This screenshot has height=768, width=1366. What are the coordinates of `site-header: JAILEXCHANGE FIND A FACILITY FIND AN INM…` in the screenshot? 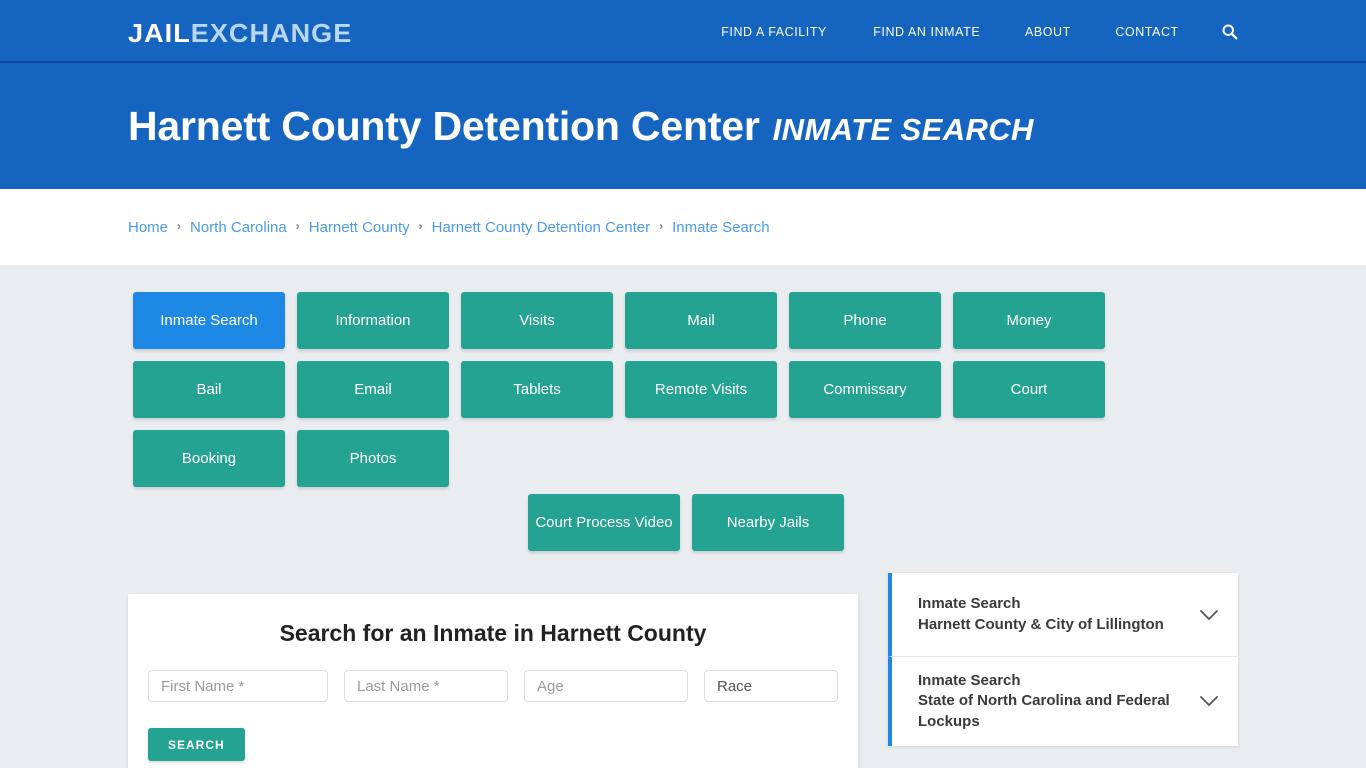 It's located at (683, 31).